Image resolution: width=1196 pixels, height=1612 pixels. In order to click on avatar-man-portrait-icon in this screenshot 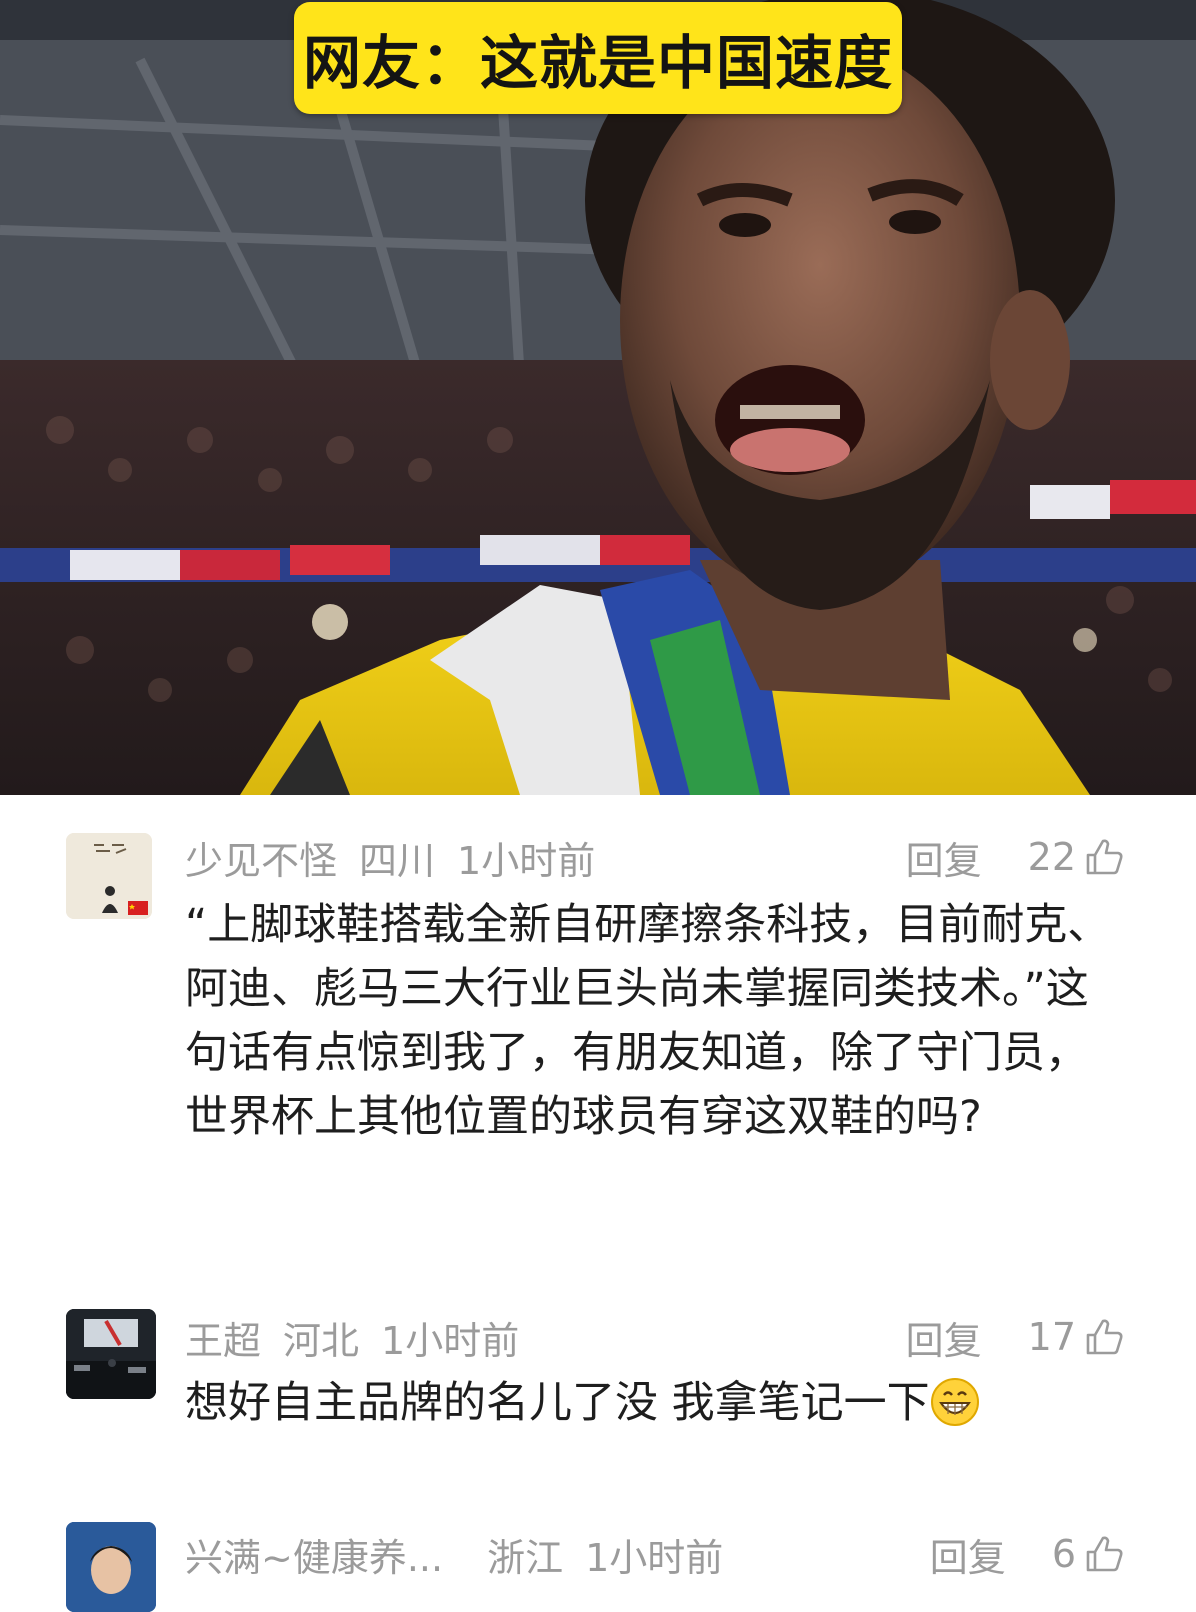, I will do `click(111, 1567)`.